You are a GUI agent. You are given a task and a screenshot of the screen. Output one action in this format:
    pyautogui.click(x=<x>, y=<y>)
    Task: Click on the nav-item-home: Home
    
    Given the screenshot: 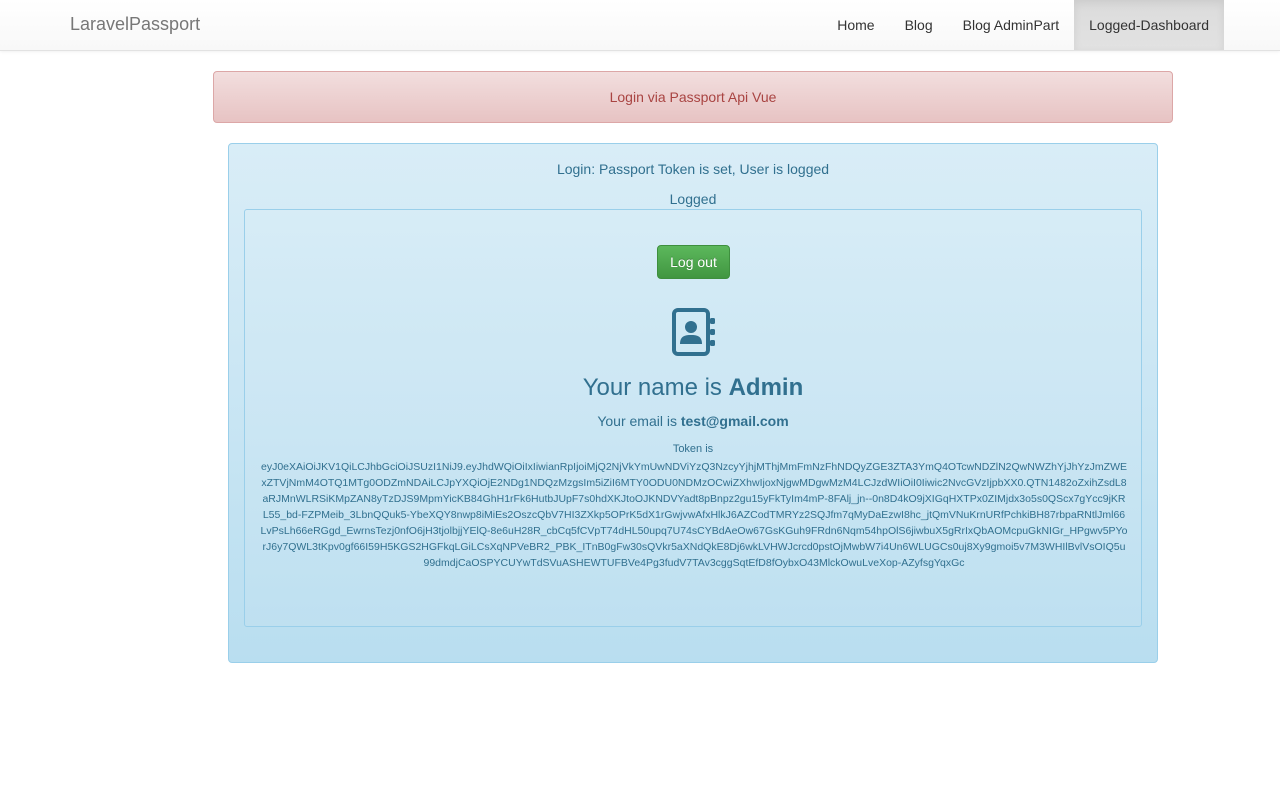 What is the action you would take?
    pyautogui.click(x=855, y=25)
    